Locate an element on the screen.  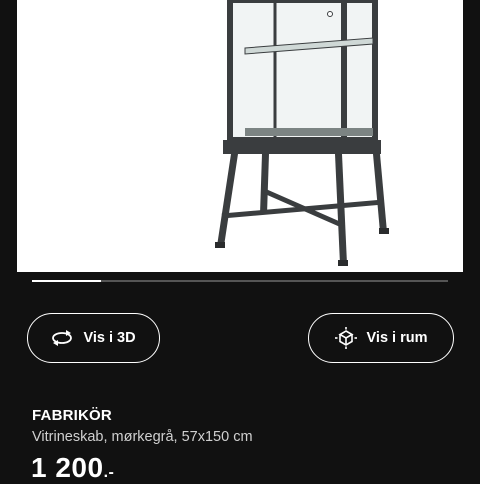
price-amount: 1 200 is located at coordinates (67, 467).